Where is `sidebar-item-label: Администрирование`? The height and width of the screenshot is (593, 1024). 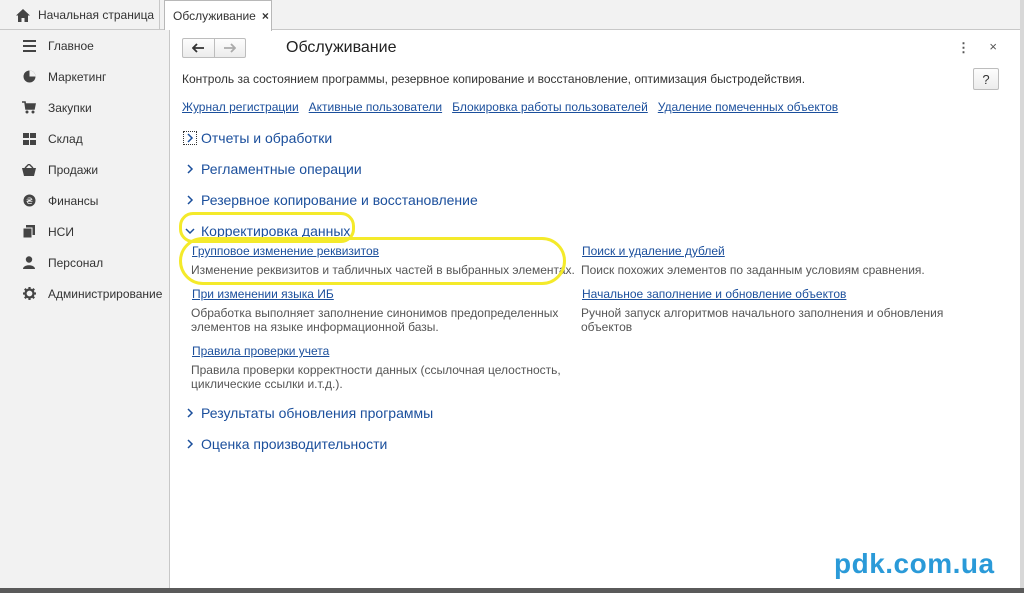
sidebar-item-label: Администрирование is located at coordinates (105, 293).